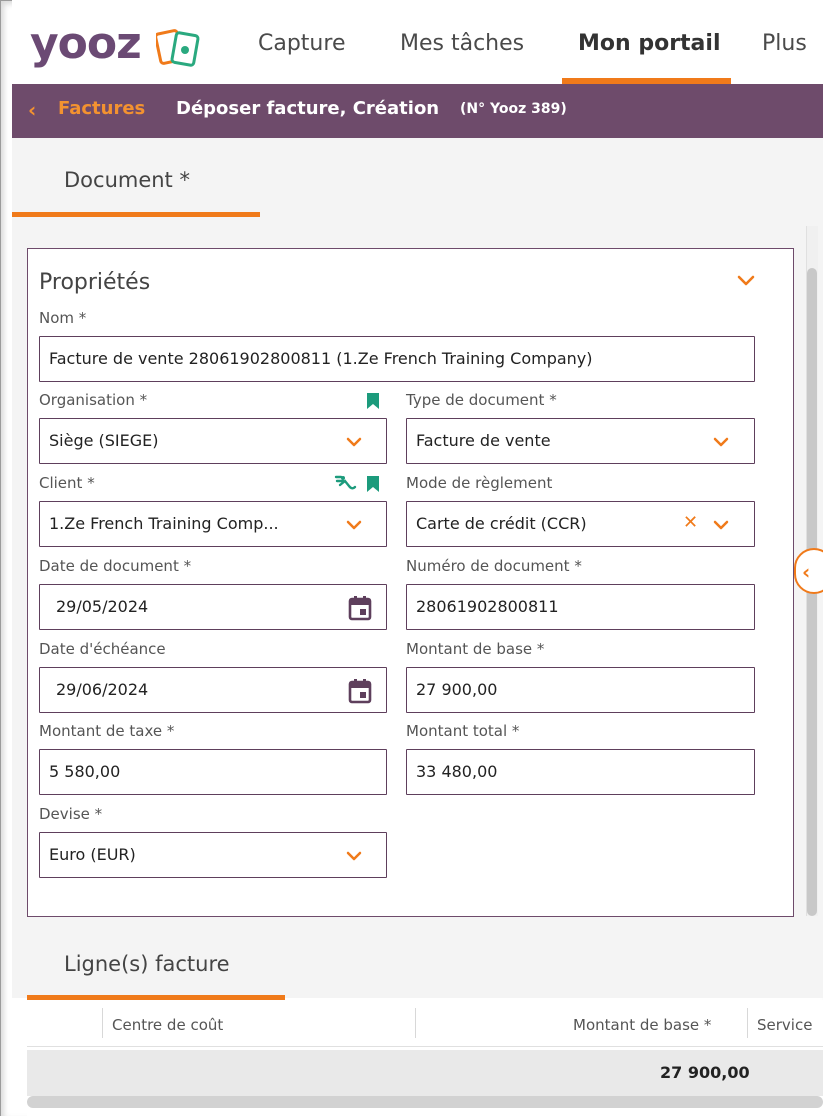 This screenshot has width=823, height=1116. What do you see at coordinates (71, 814) in the screenshot?
I see `devise-label: Devise *` at bounding box center [71, 814].